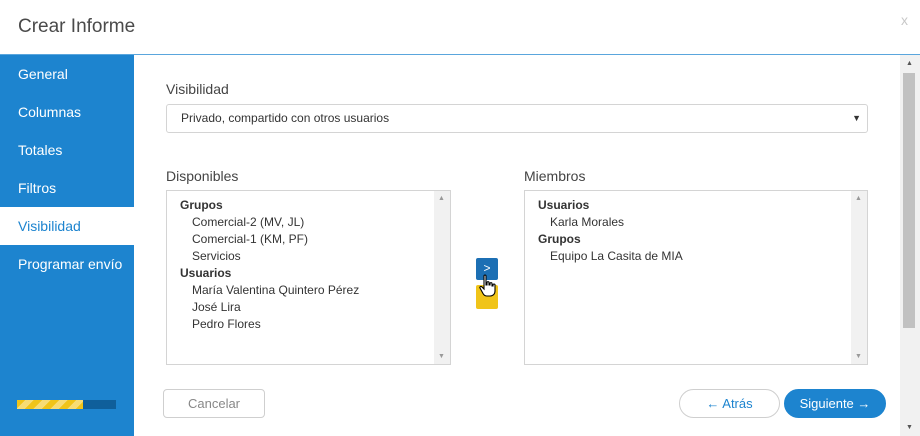  Describe the element at coordinates (269, 256) in the screenshot. I see `list-item: Servicios` at that location.